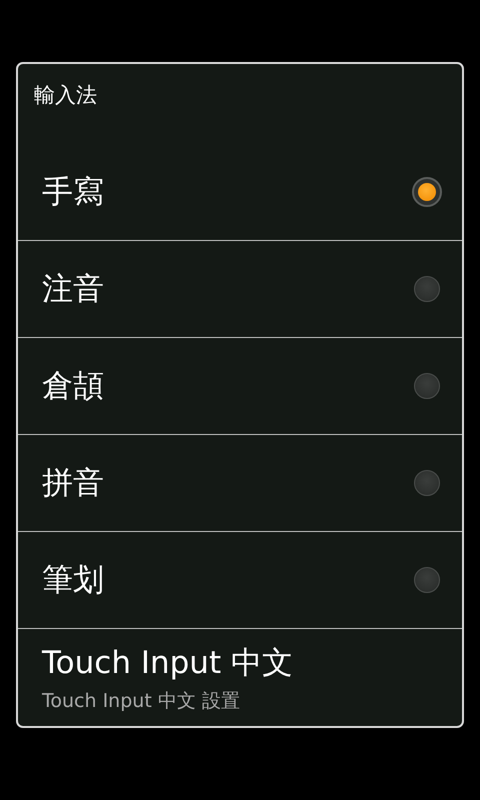 The height and width of the screenshot is (800, 480). What do you see at coordinates (240, 192) in the screenshot?
I see `option-row: 手寫` at bounding box center [240, 192].